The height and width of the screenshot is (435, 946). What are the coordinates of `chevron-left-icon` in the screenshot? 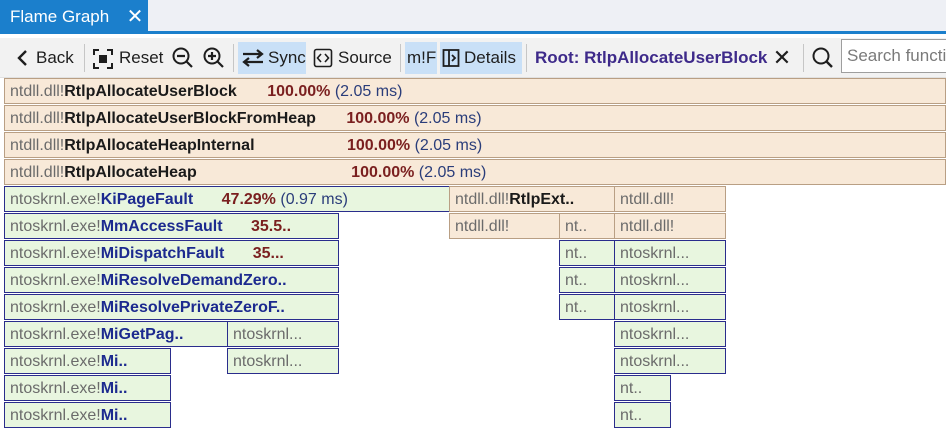 It's located at (22, 58).